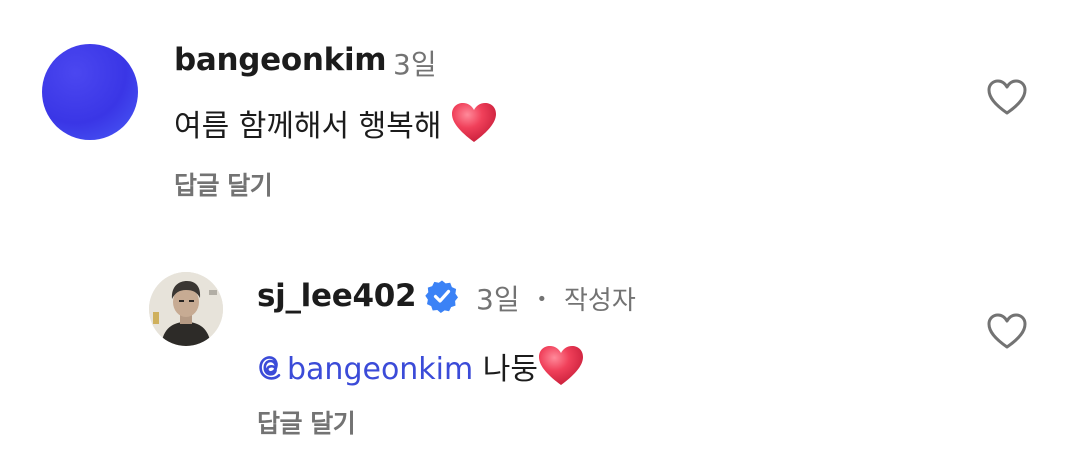  I want to click on comment-text-content: 나둥, so click(510, 369).